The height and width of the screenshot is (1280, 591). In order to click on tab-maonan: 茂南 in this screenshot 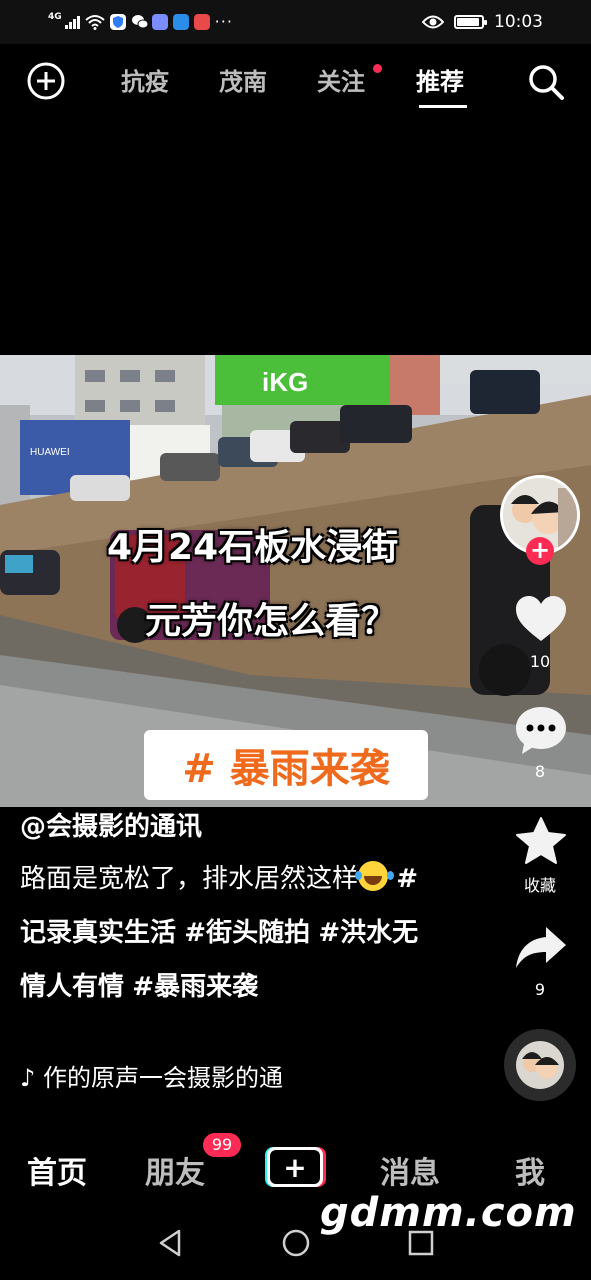, I will do `click(243, 79)`.